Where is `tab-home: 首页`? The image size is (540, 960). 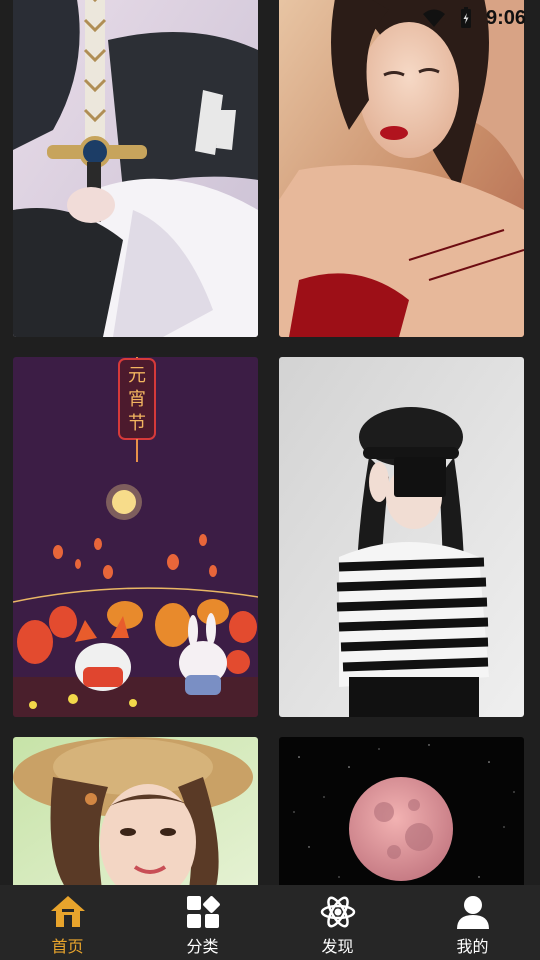
tab-home: 首页 is located at coordinates (67, 922).